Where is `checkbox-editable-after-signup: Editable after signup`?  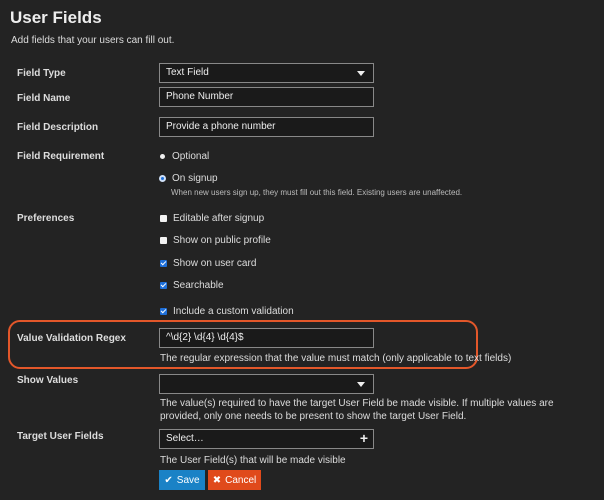 checkbox-editable-after-signup: Editable after signup is located at coordinates (212, 218).